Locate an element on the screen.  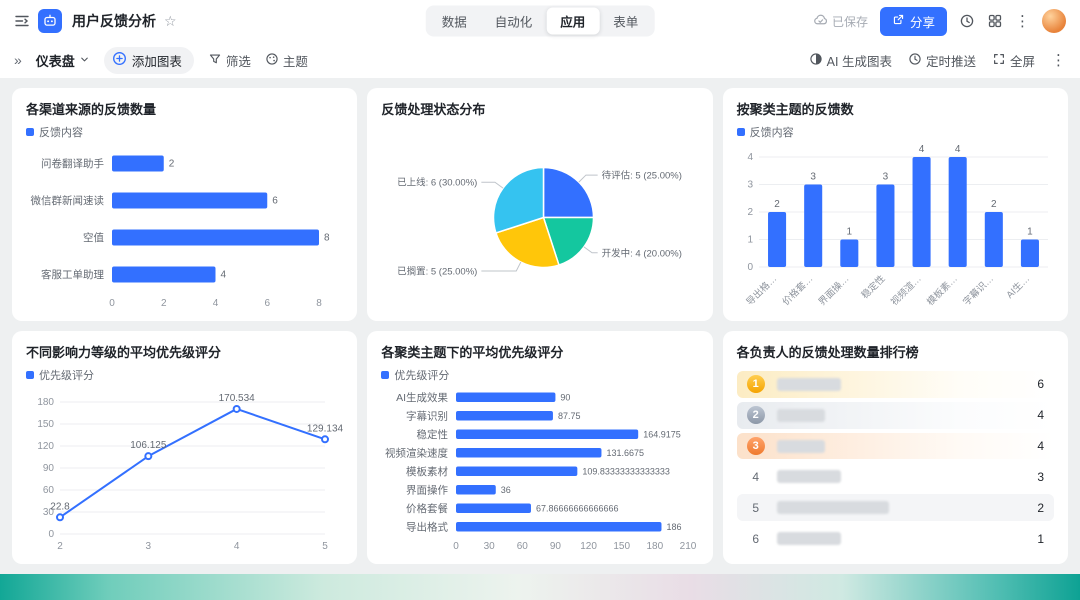
fullscreen-button: 全屏 is located at coordinates (1013, 60).